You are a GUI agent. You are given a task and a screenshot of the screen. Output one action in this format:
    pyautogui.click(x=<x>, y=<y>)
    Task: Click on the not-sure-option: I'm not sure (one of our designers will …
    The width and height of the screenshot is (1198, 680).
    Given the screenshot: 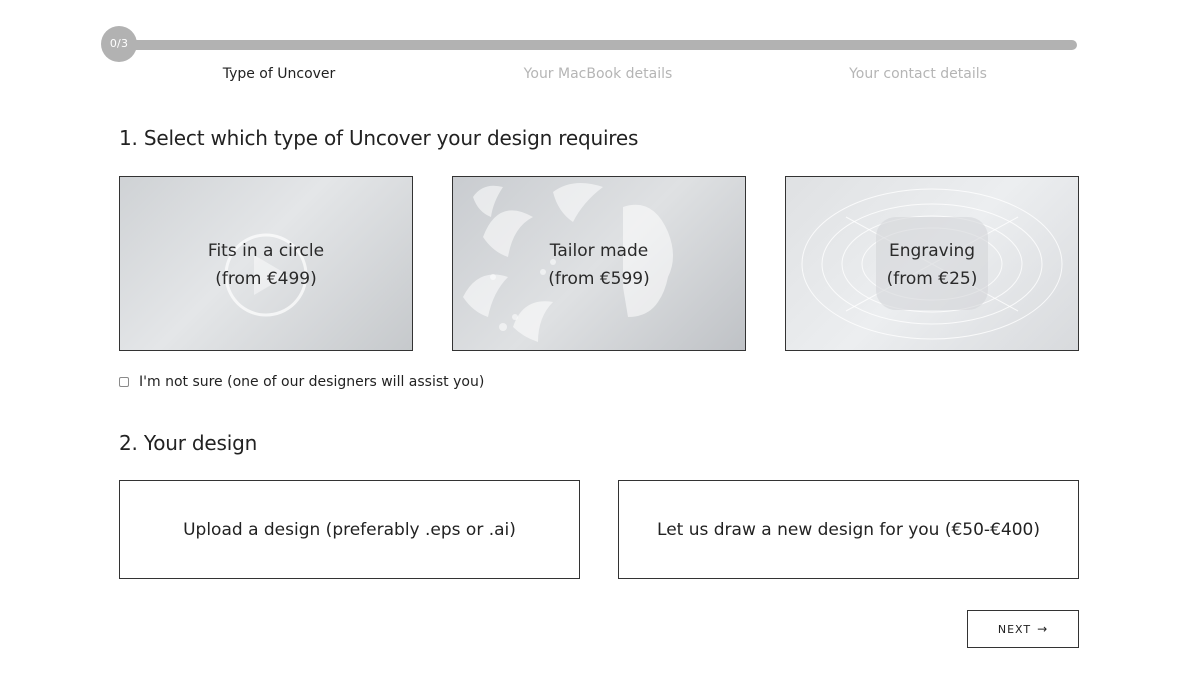 What is the action you would take?
    pyautogui.click(x=301, y=382)
    